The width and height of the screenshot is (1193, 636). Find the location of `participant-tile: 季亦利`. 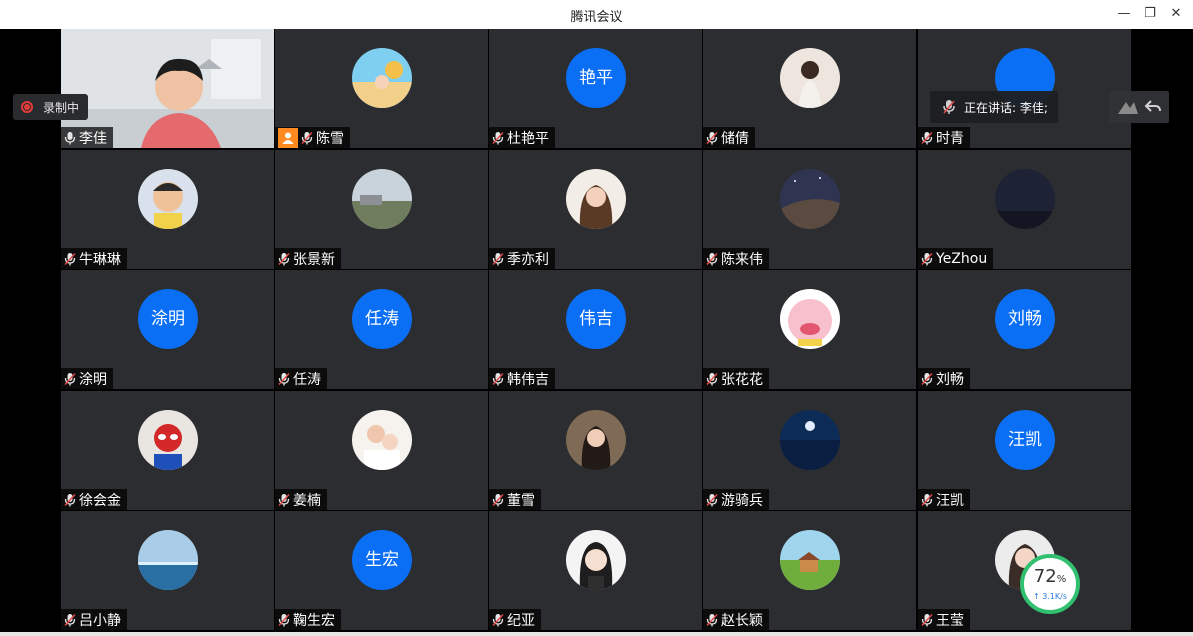

participant-tile: 季亦利 is located at coordinates (595, 209).